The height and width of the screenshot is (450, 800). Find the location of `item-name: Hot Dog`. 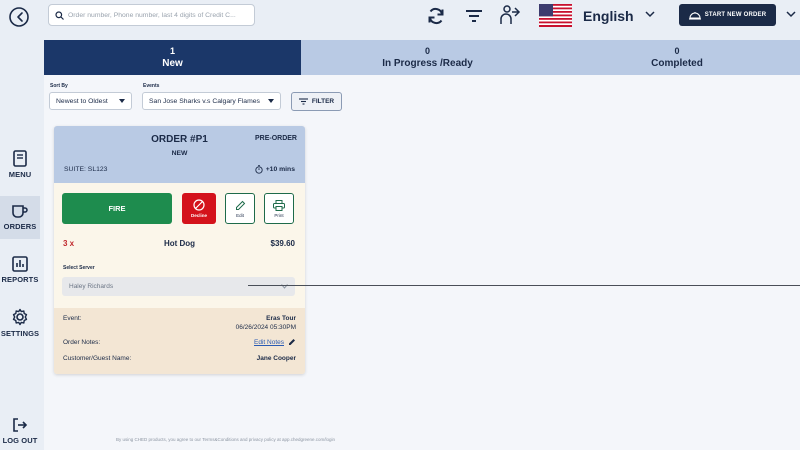

item-name: Hot Dog is located at coordinates (179, 243).